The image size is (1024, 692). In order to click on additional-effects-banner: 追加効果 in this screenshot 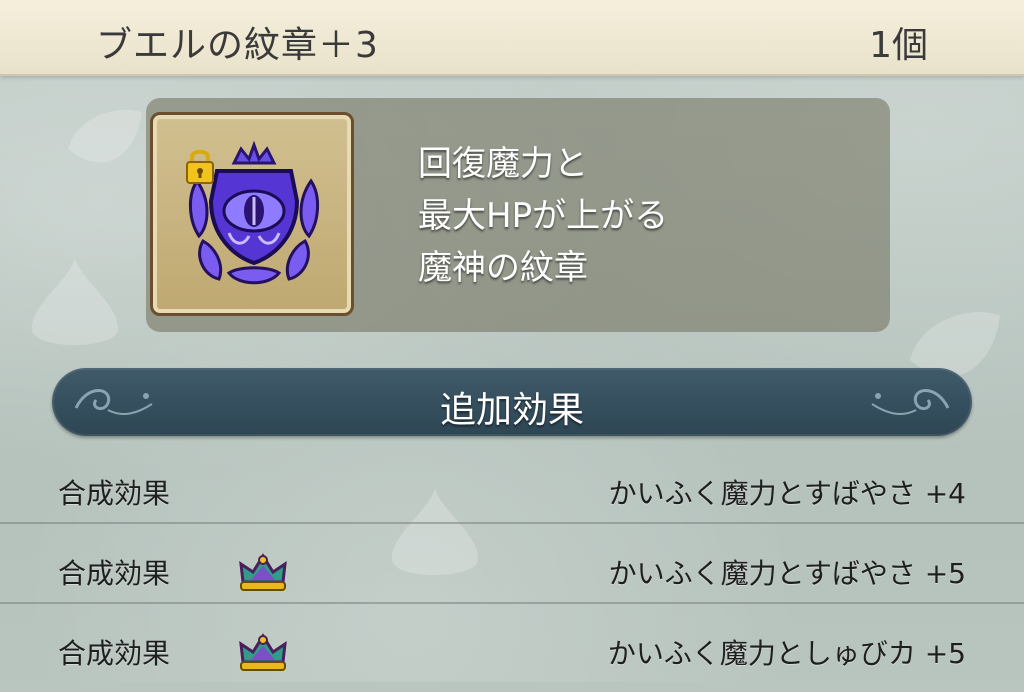, I will do `click(512, 402)`.